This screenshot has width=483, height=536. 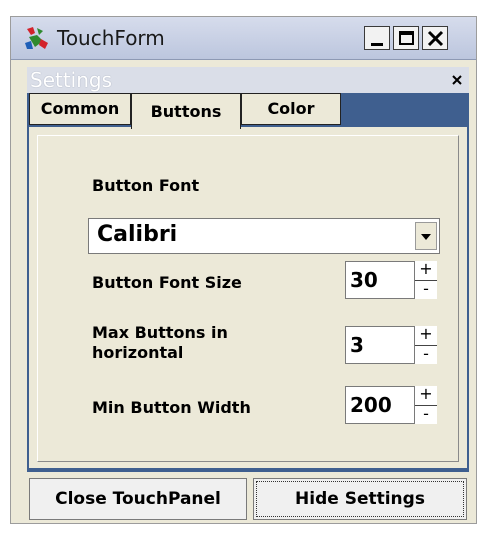 I want to click on max-buttons-value: 3, so click(x=357, y=345).